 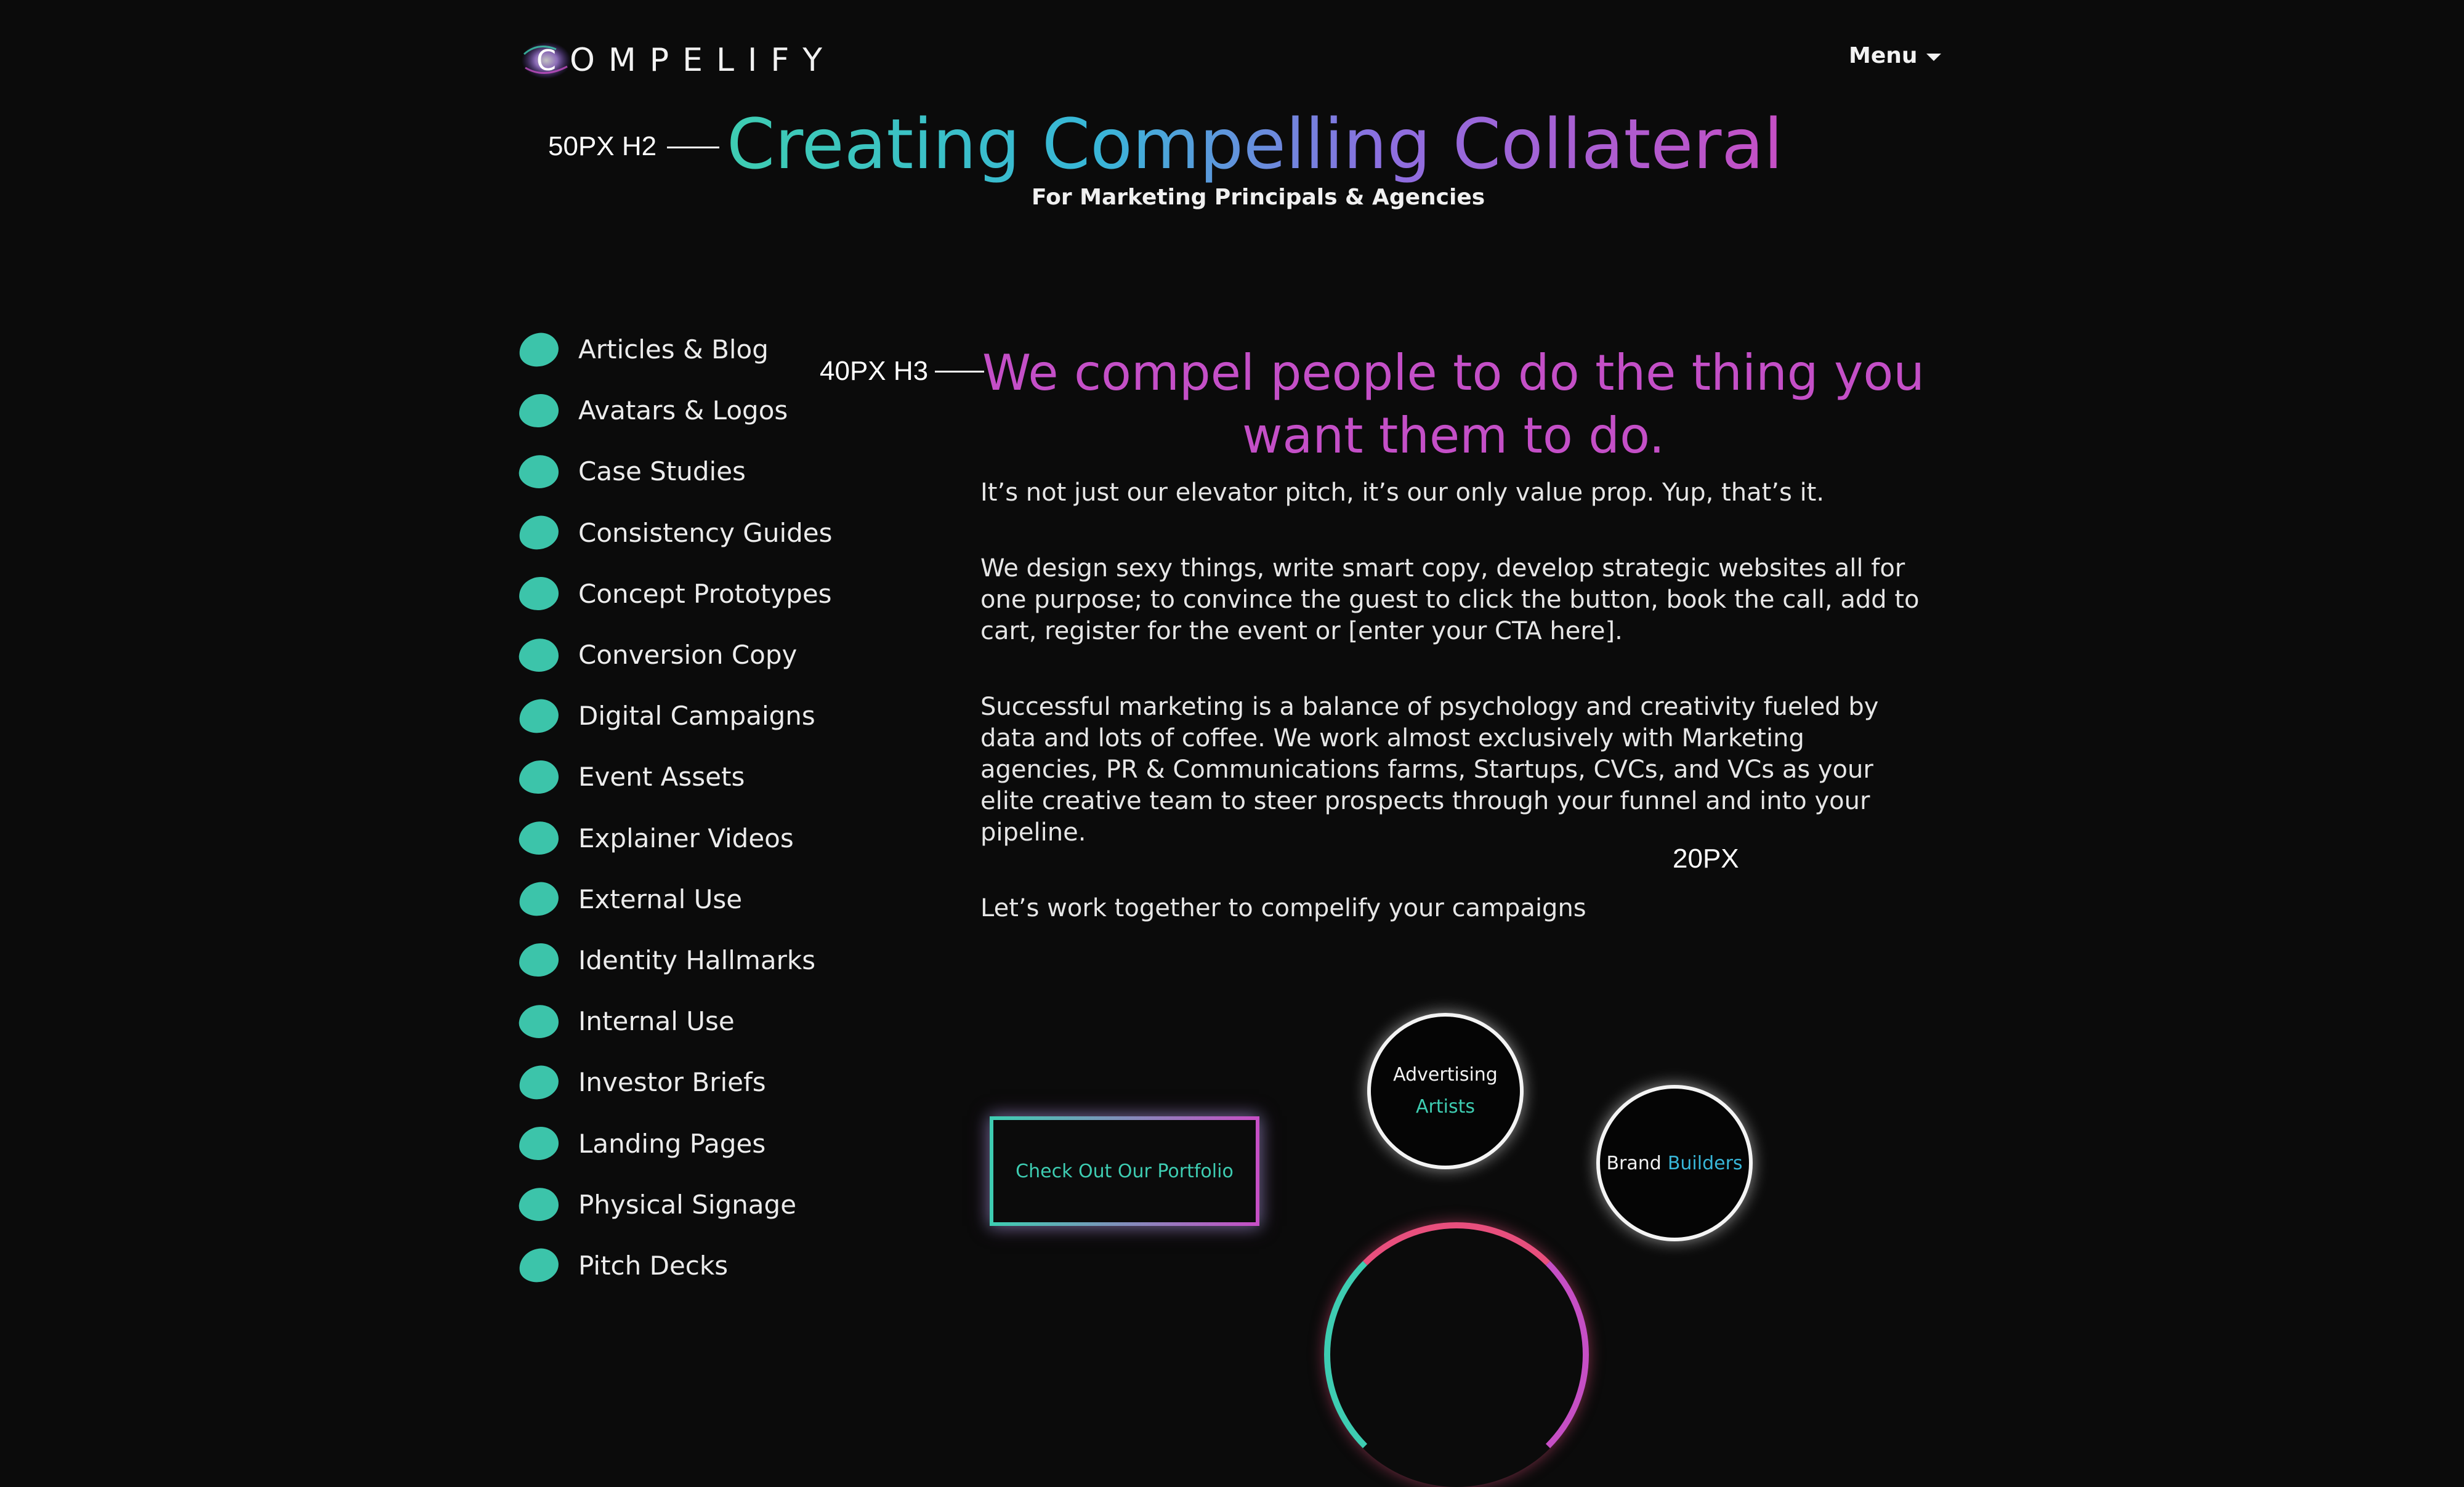 I want to click on service-item: Internal Use, so click(x=675, y=1021).